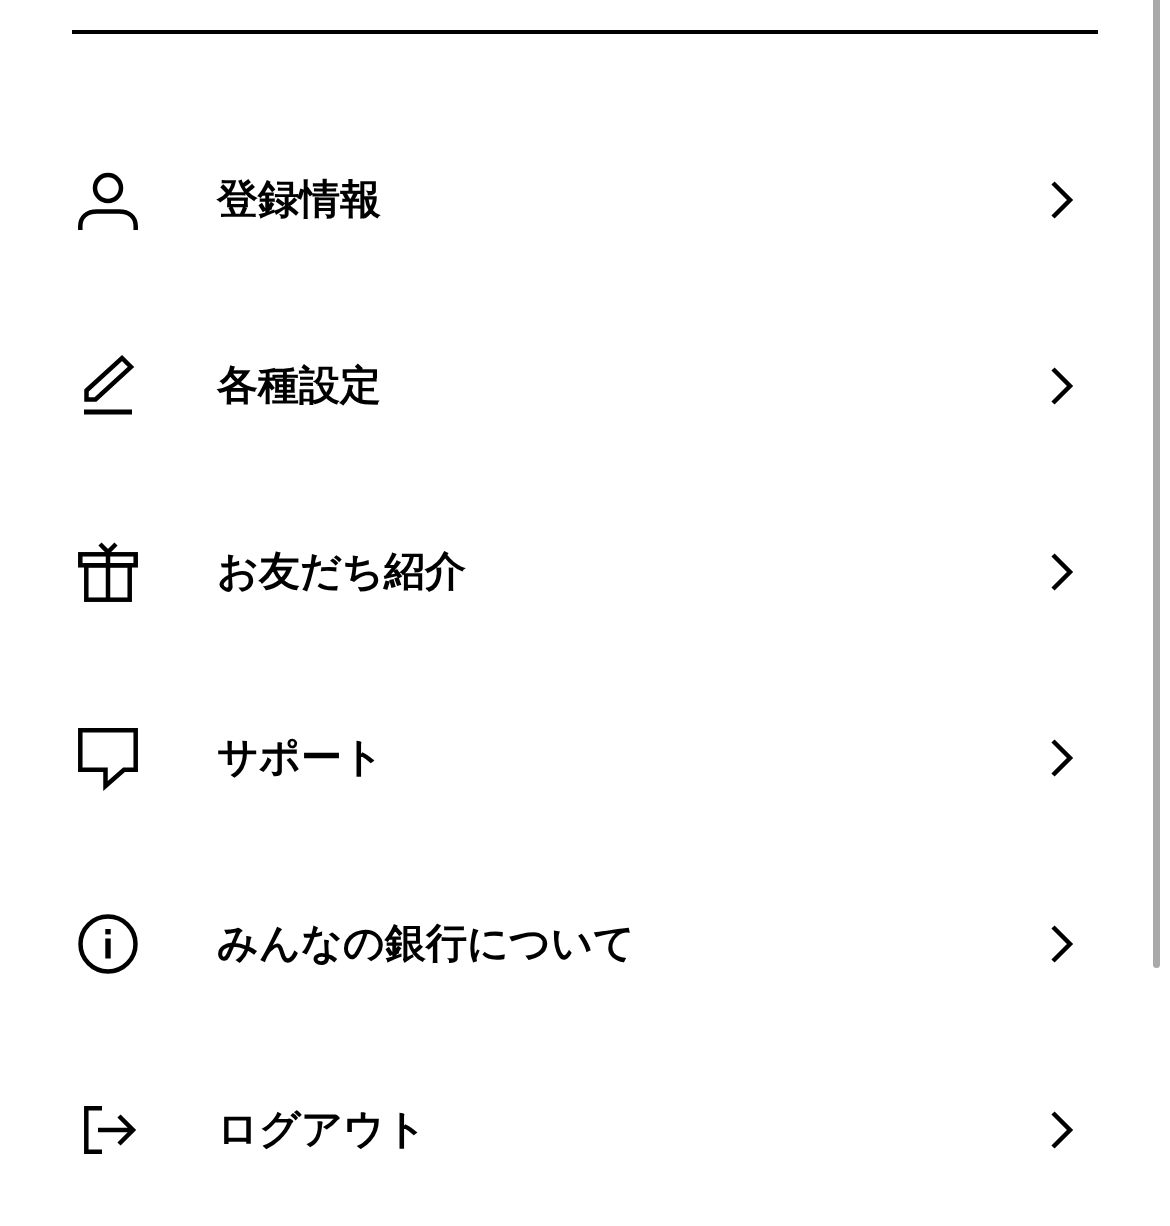 This screenshot has width=1170, height=1226. What do you see at coordinates (108, 944) in the screenshot?
I see `info-icon` at bounding box center [108, 944].